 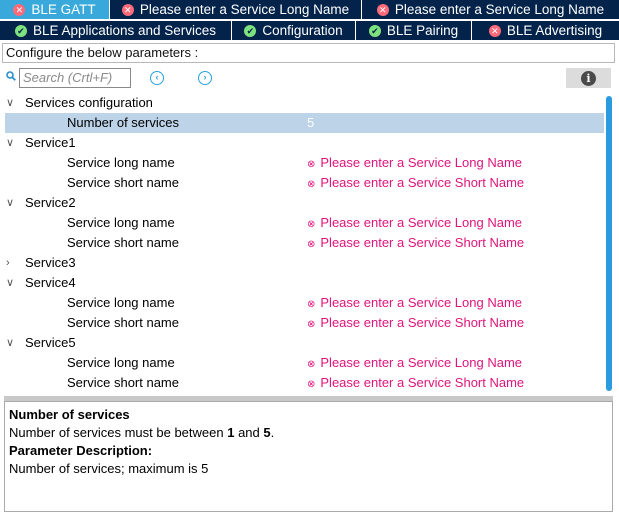 What do you see at coordinates (11, 76) in the screenshot?
I see `search-icon` at bounding box center [11, 76].